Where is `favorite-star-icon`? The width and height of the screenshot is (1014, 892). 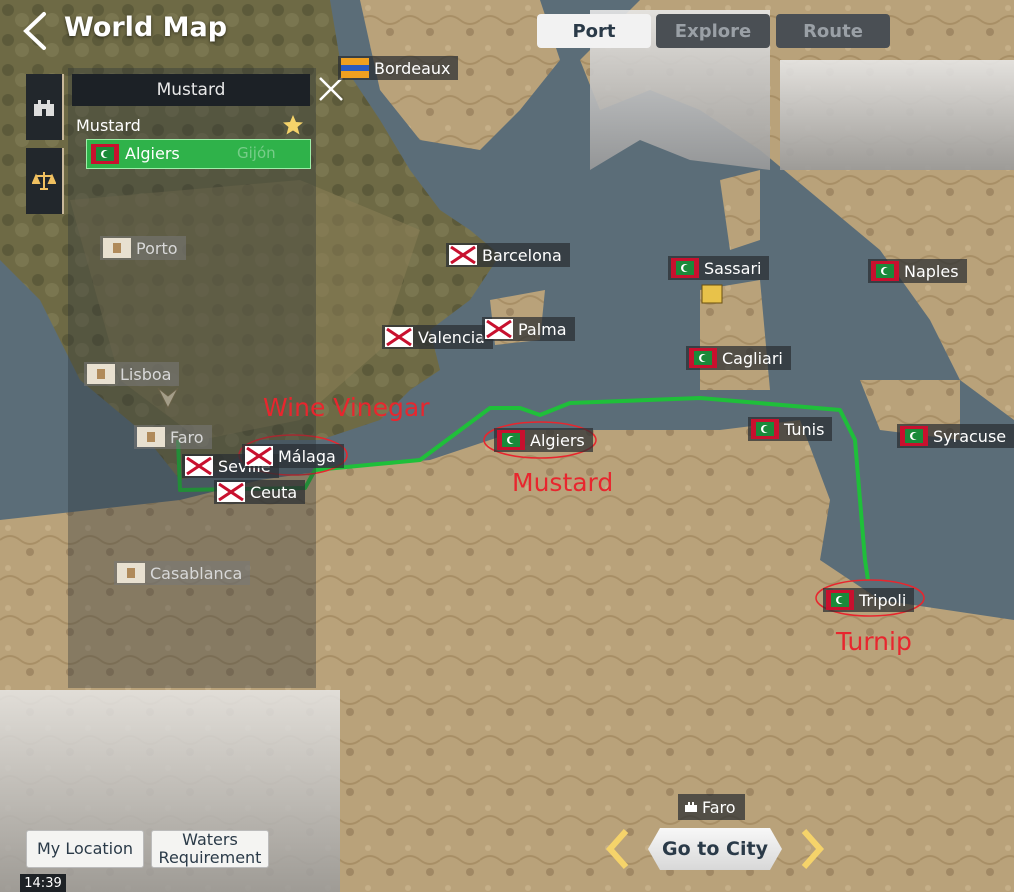 favorite-star-icon is located at coordinates (293, 125).